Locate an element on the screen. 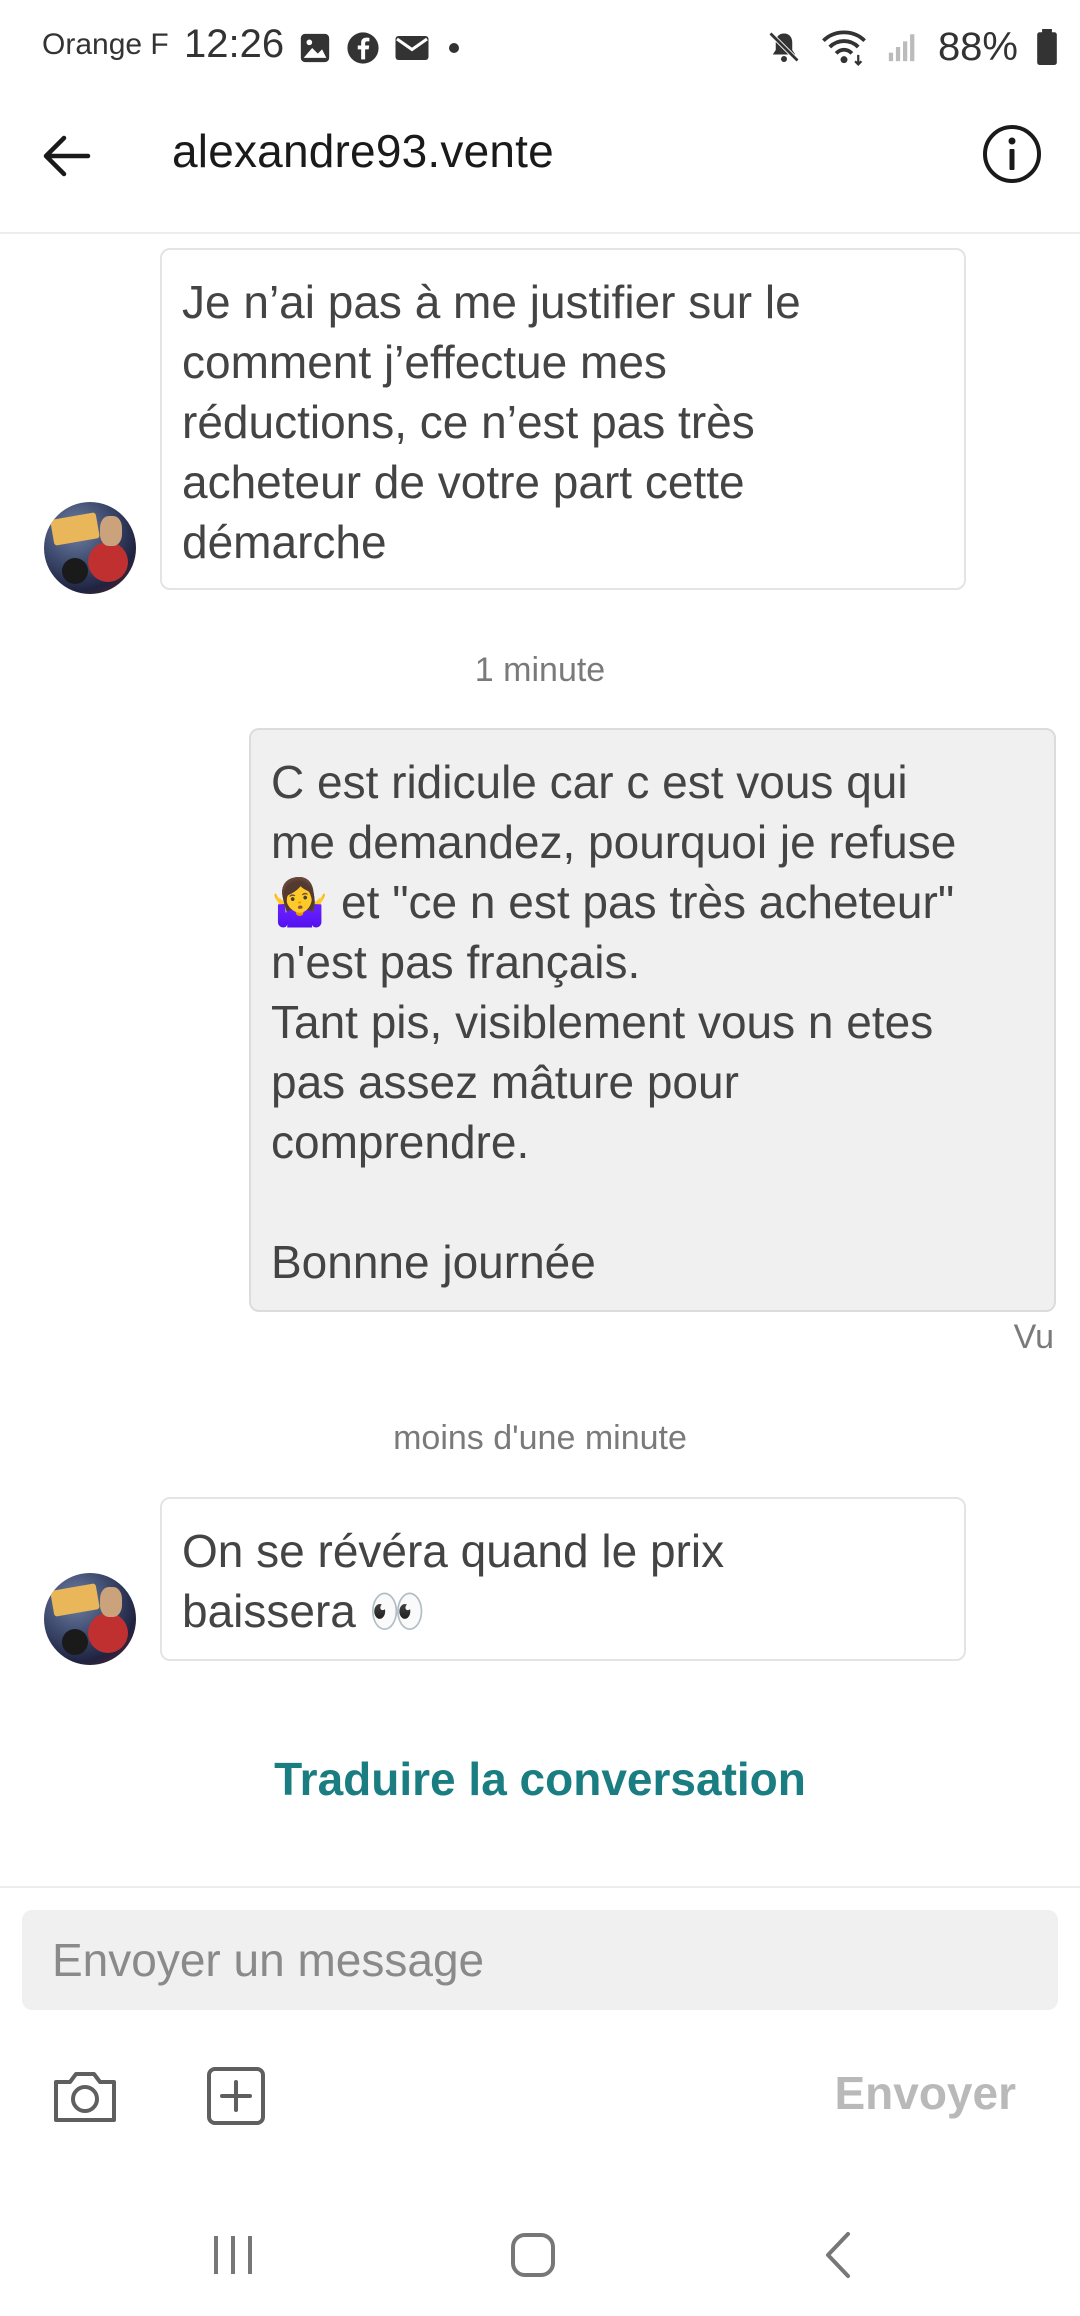  info-button is located at coordinates (1012, 154).